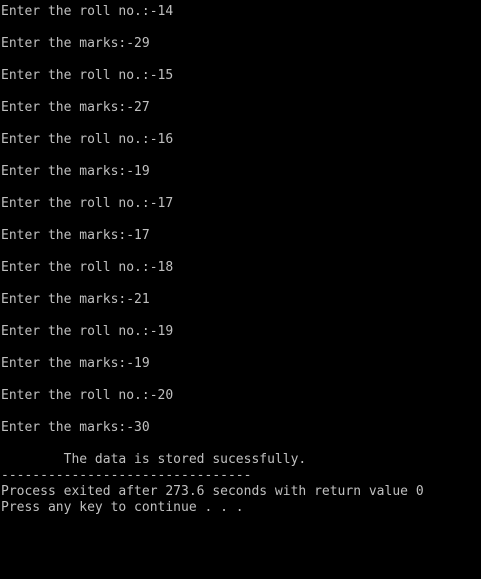  What do you see at coordinates (87, 75) in the screenshot?
I see `console-line: Enter the roll no.:-15` at bounding box center [87, 75].